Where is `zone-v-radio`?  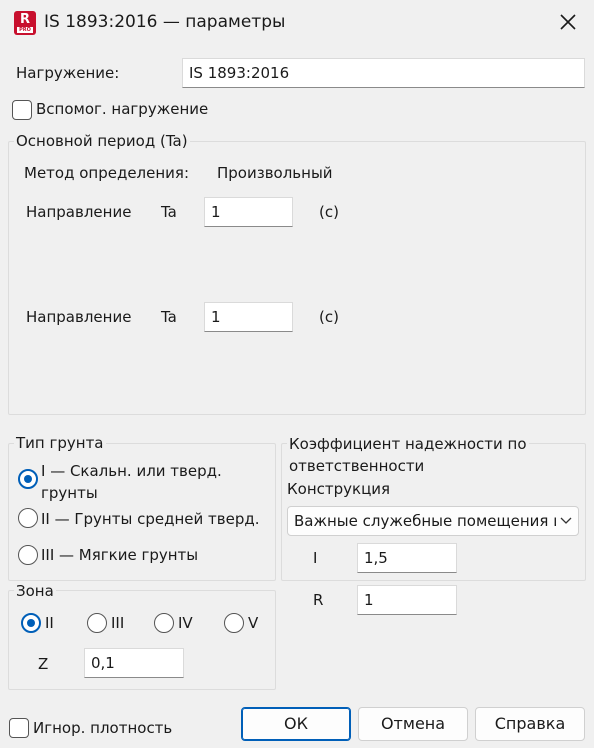 zone-v-radio is located at coordinates (234, 623).